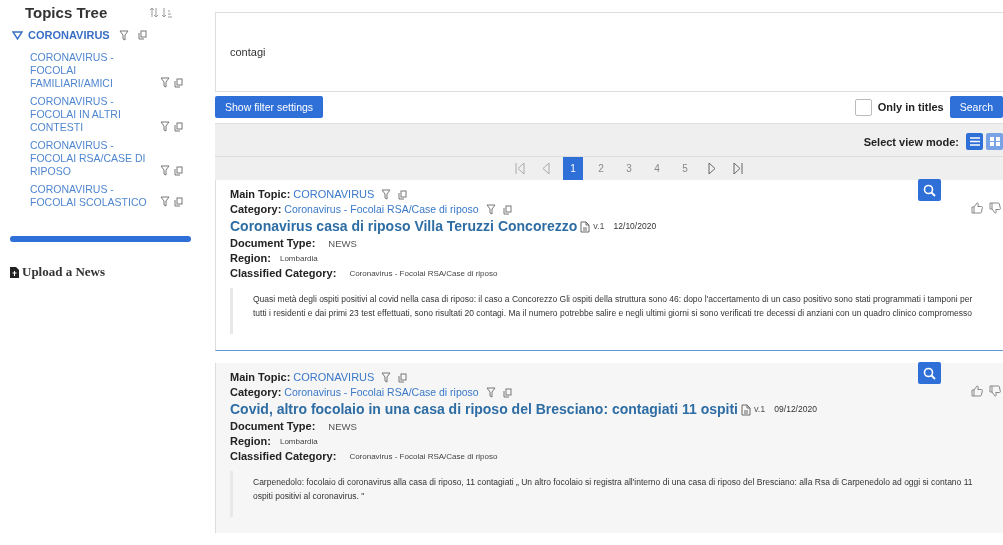  What do you see at coordinates (66, 12) in the screenshot?
I see `sidebar-title: Topics Tree` at bounding box center [66, 12].